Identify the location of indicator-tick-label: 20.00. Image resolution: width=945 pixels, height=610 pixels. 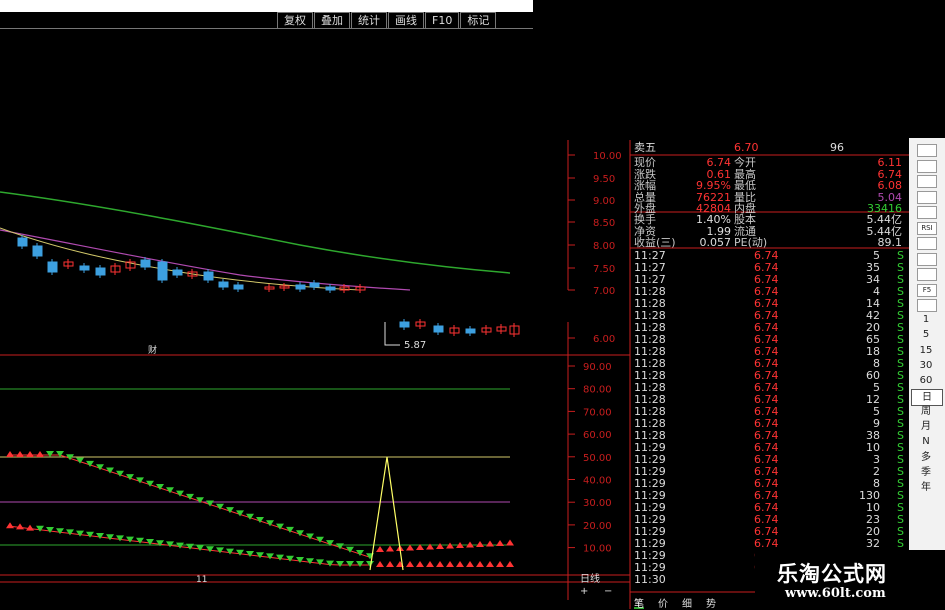
(597, 526).